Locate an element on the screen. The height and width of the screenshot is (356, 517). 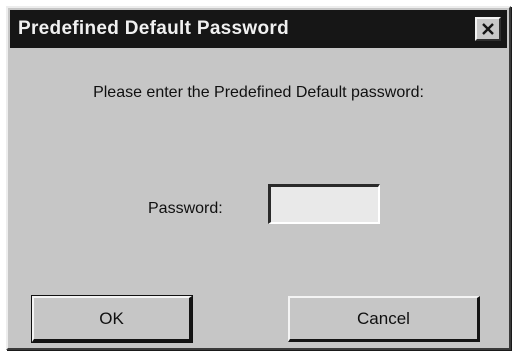
close-icon is located at coordinates (488, 29).